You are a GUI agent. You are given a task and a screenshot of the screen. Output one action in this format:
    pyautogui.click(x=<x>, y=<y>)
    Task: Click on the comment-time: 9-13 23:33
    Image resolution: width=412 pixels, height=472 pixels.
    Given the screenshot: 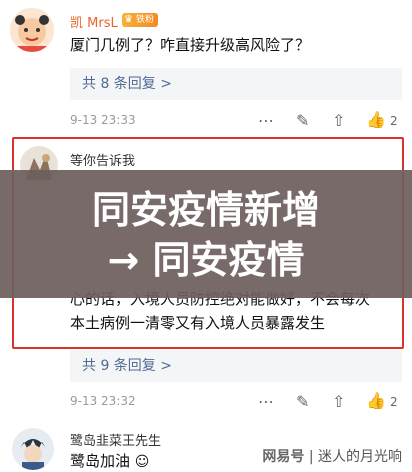 What is the action you would take?
    pyautogui.click(x=103, y=120)
    